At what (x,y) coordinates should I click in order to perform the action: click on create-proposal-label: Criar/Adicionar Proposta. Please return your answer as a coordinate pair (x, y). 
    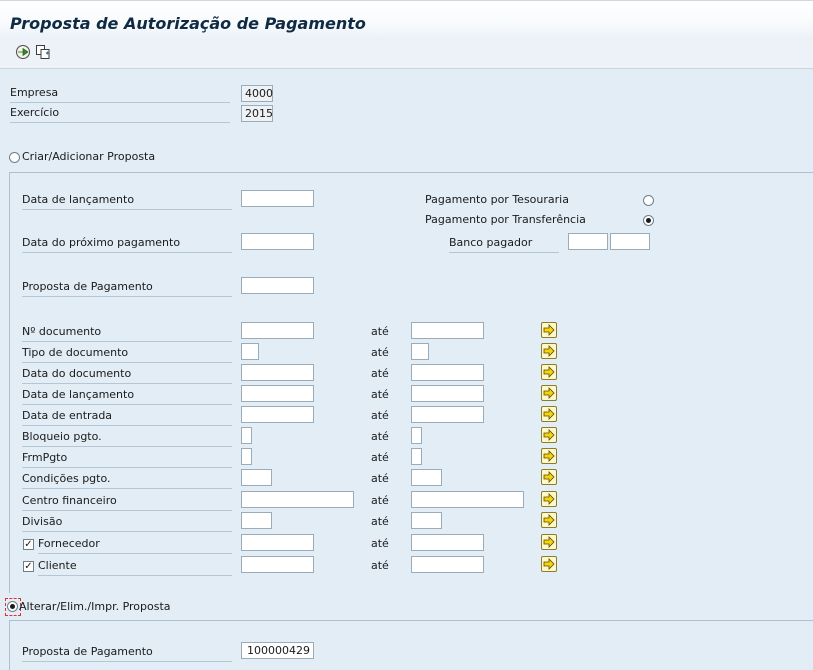
    Looking at the image, I should click on (89, 156).